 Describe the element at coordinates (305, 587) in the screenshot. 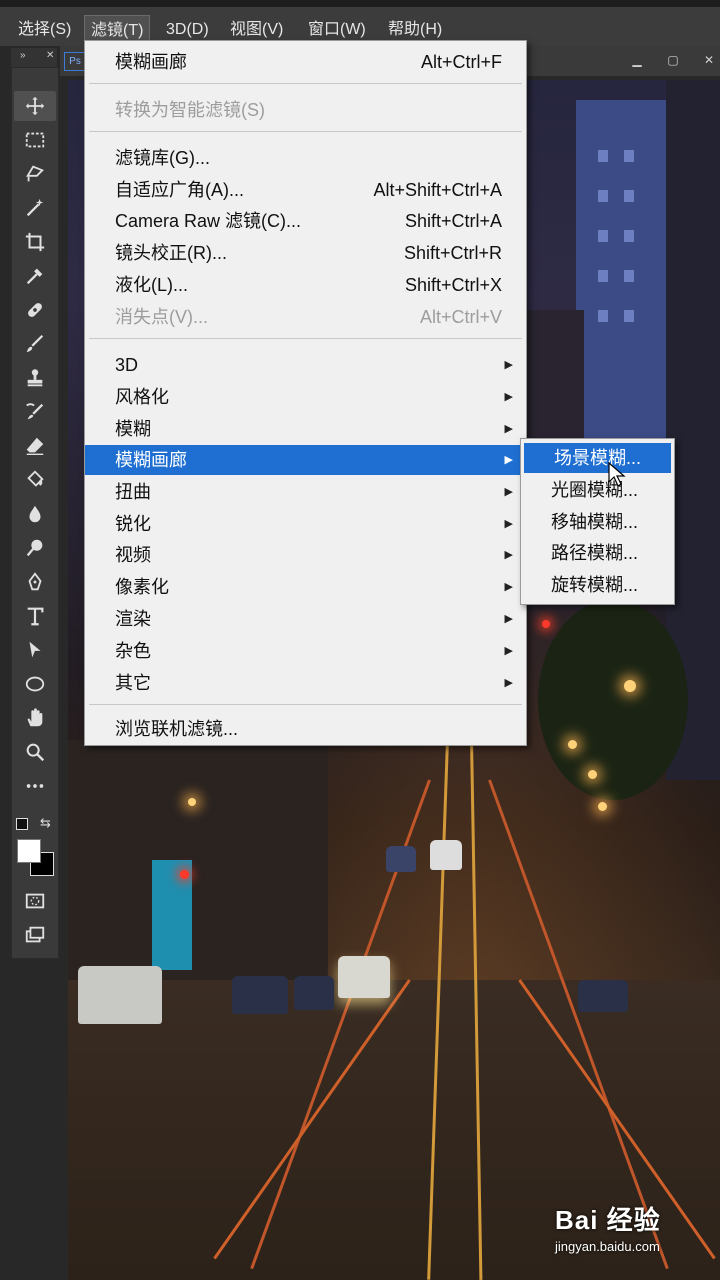

I see `menu-item-pixelate: 像素化 ▶` at that location.